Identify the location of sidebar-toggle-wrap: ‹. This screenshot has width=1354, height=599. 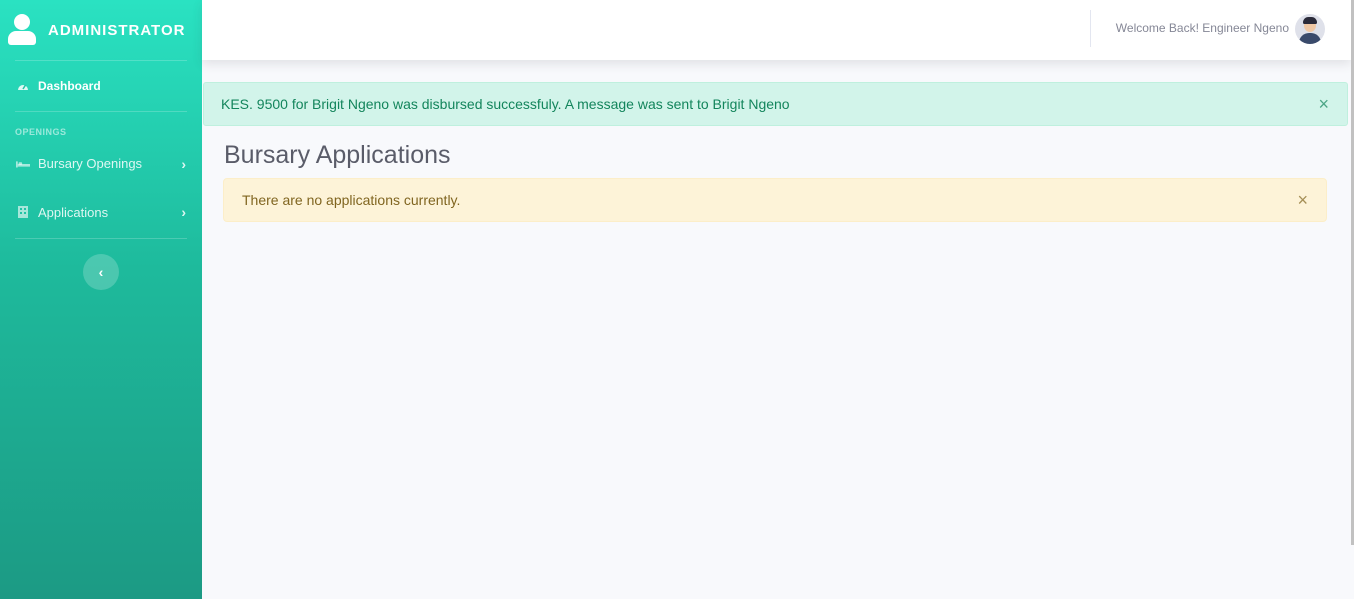
(101, 264).